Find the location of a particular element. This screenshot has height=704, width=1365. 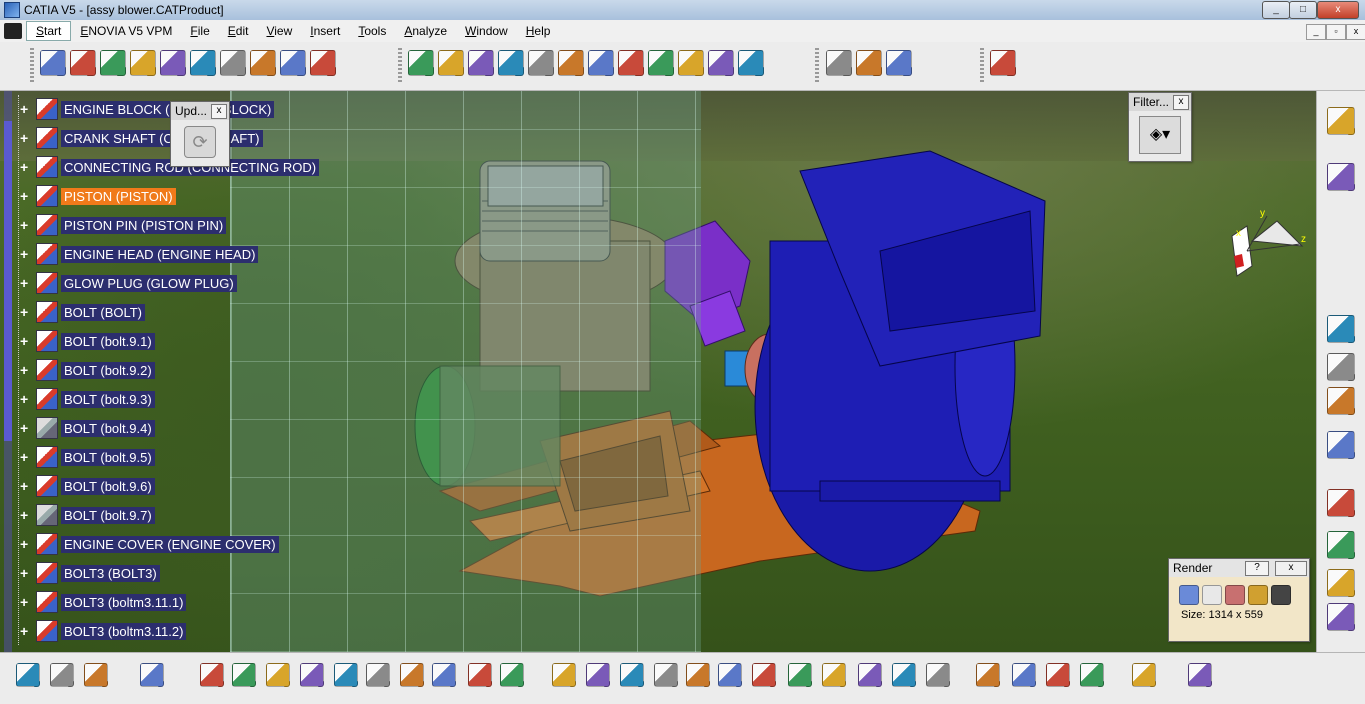

fit-all-icon is located at coordinates (598, 675).